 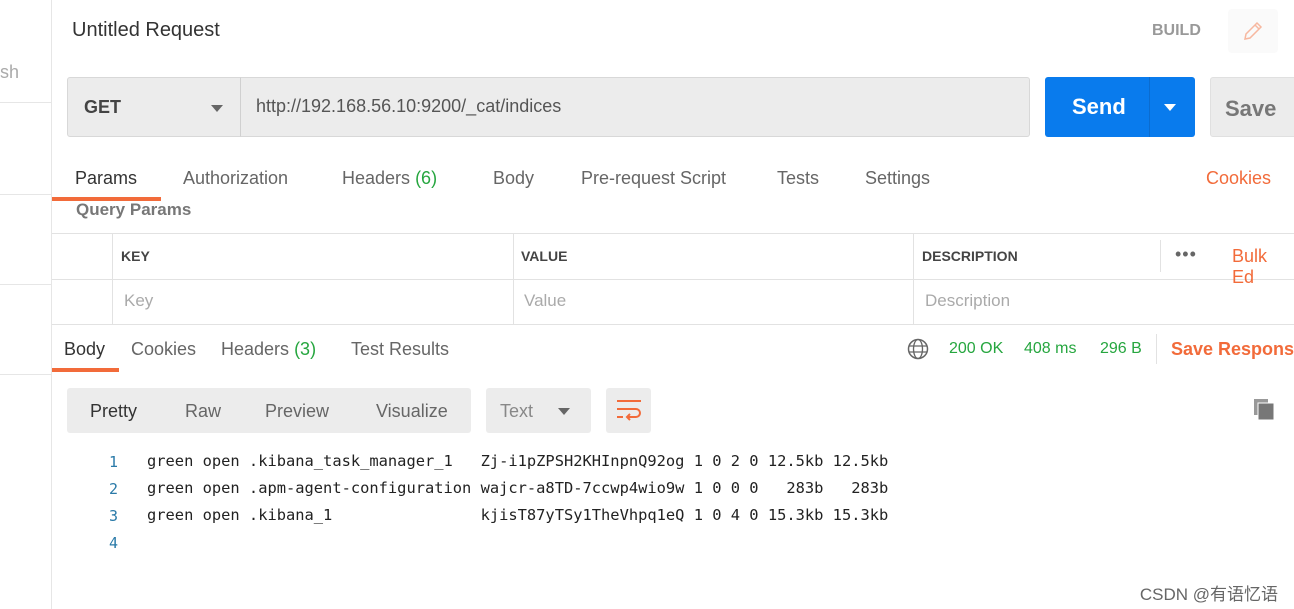 I want to click on format-pretty: Pretty, so click(x=113, y=411).